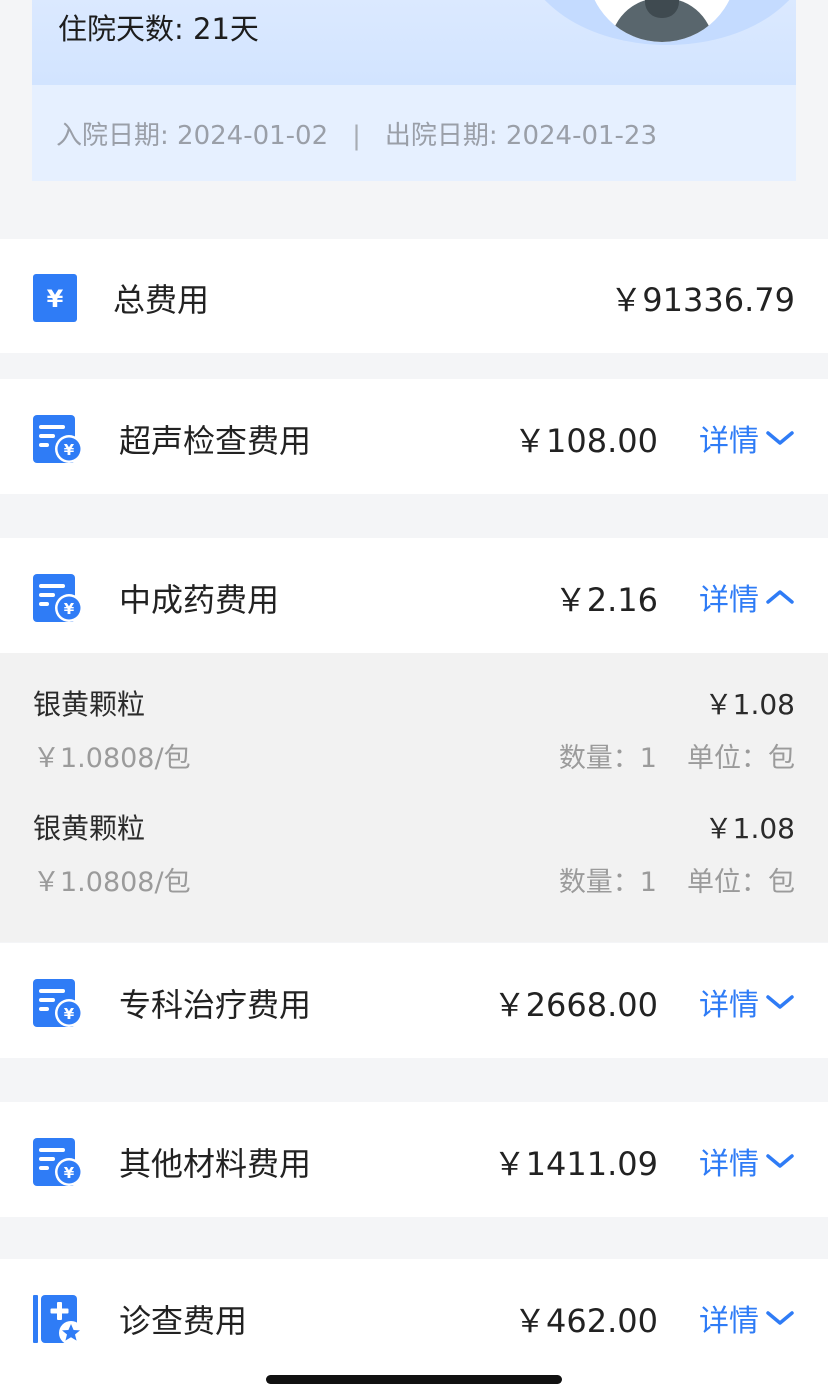 The image size is (828, 1384). Describe the element at coordinates (575, 1005) in the screenshot. I see `category-amount: ￥2668.00` at that location.